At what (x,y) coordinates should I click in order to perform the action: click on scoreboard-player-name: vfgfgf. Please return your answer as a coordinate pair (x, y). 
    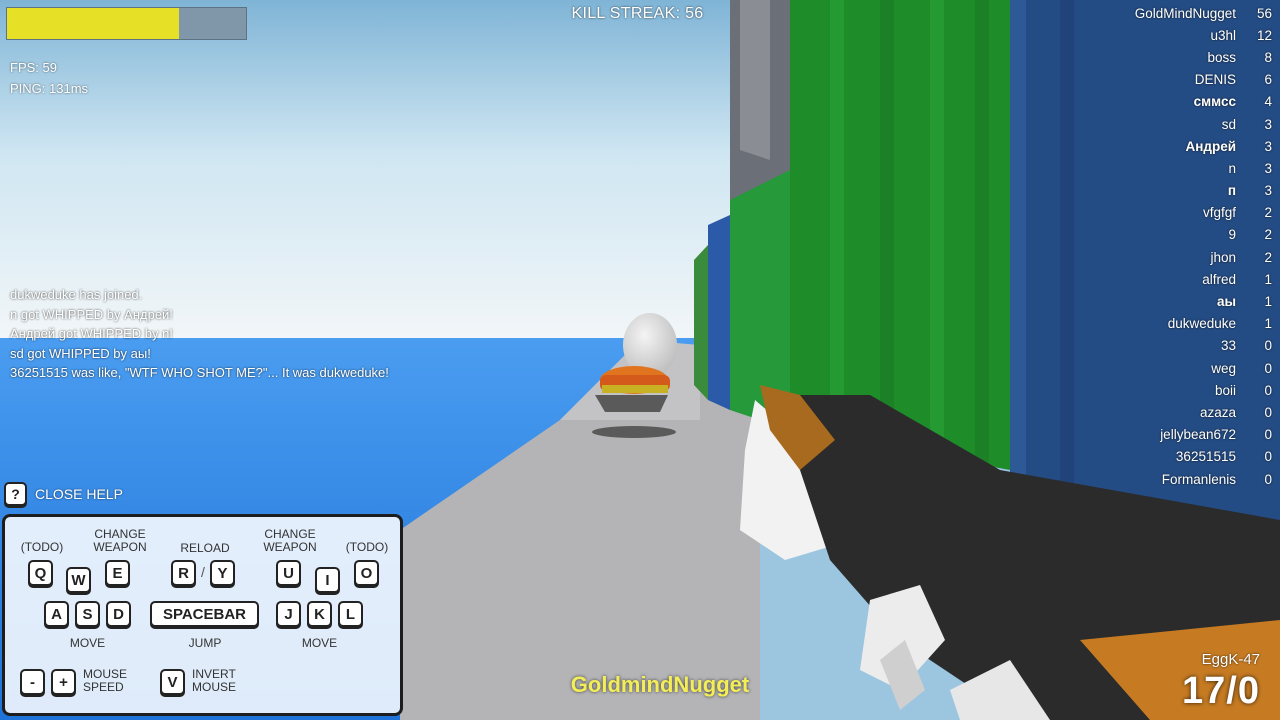
    Looking at the image, I should click on (1219, 213).